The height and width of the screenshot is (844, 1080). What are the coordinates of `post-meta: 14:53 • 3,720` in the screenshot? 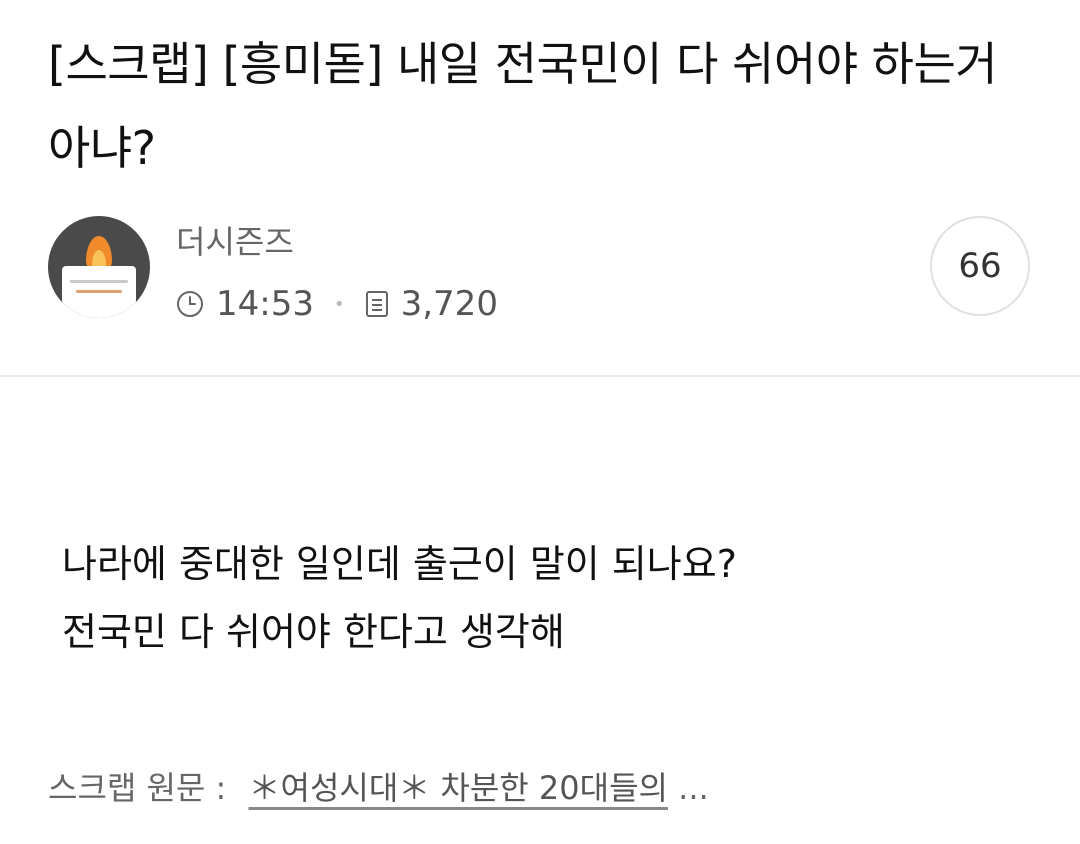 It's located at (337, 304).